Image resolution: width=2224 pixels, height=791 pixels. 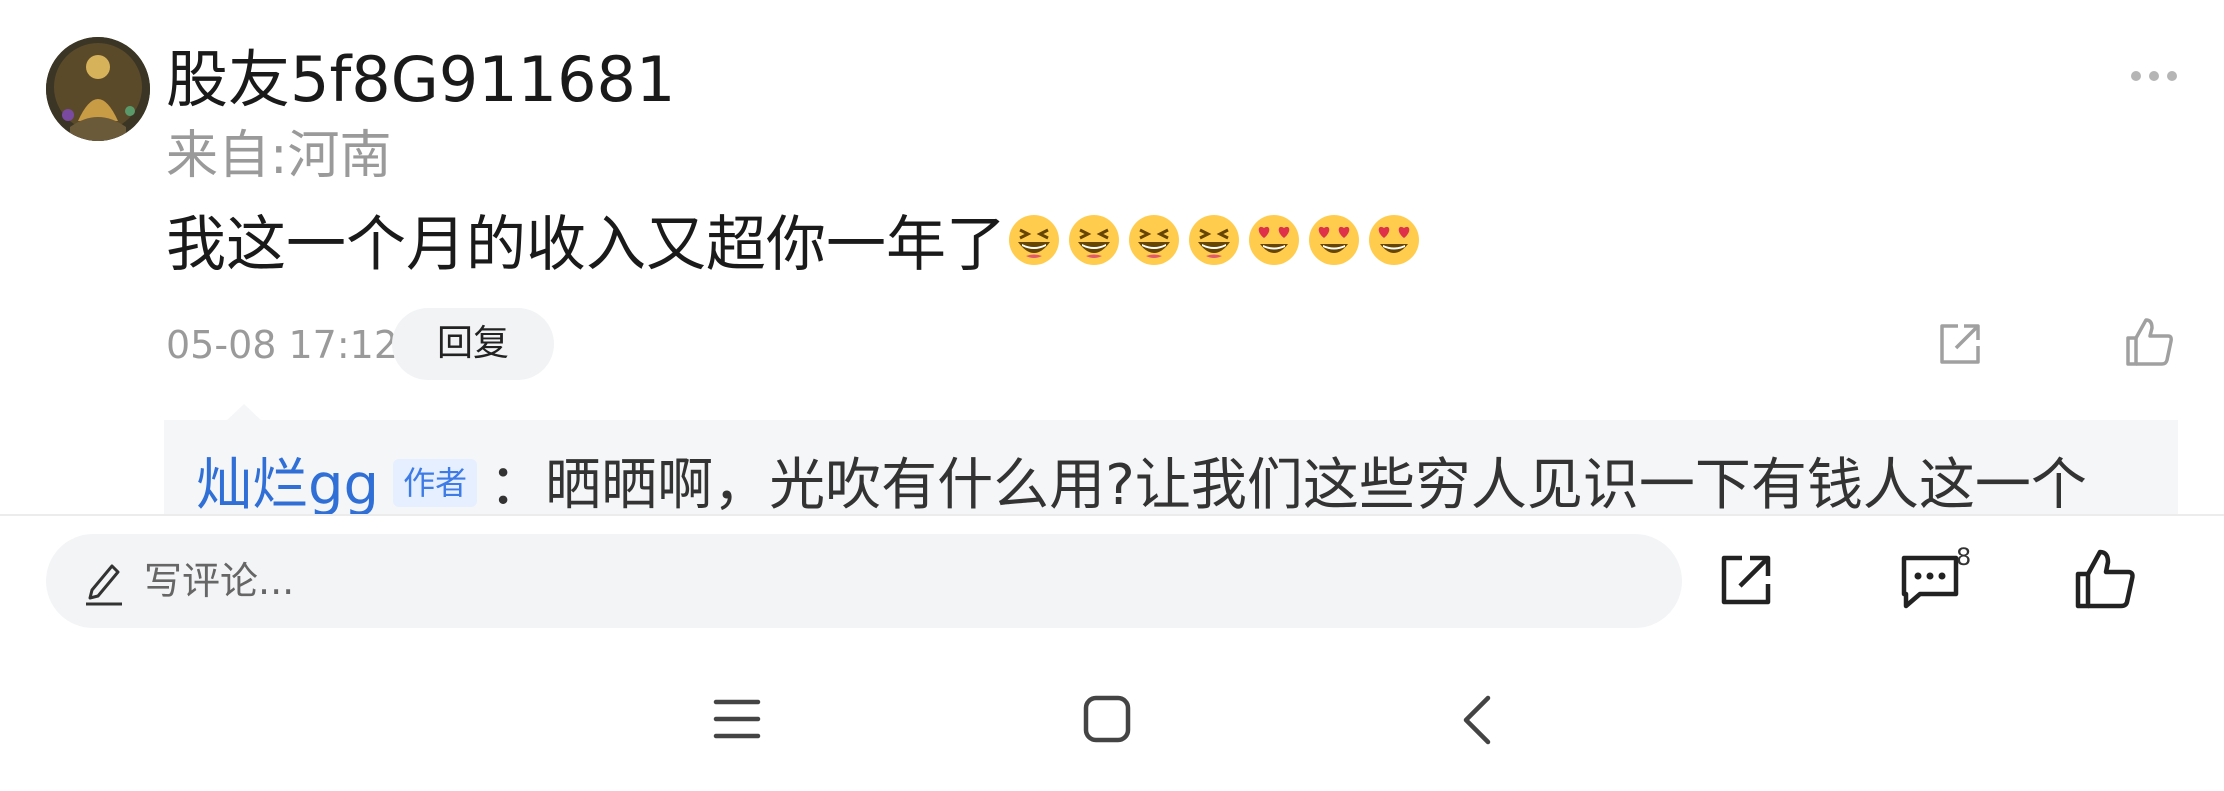 I want to click on reply-button: 回复, so click(x=473, y=344).